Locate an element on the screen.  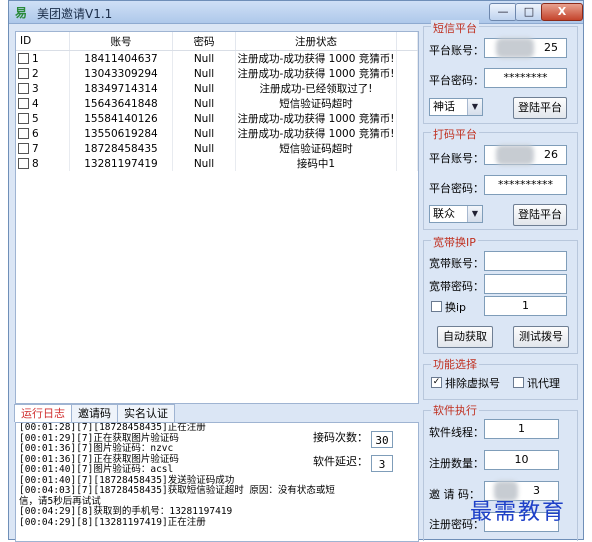
captcha-platform-select: 联众 ▼ is located at coordinates (456, 214).